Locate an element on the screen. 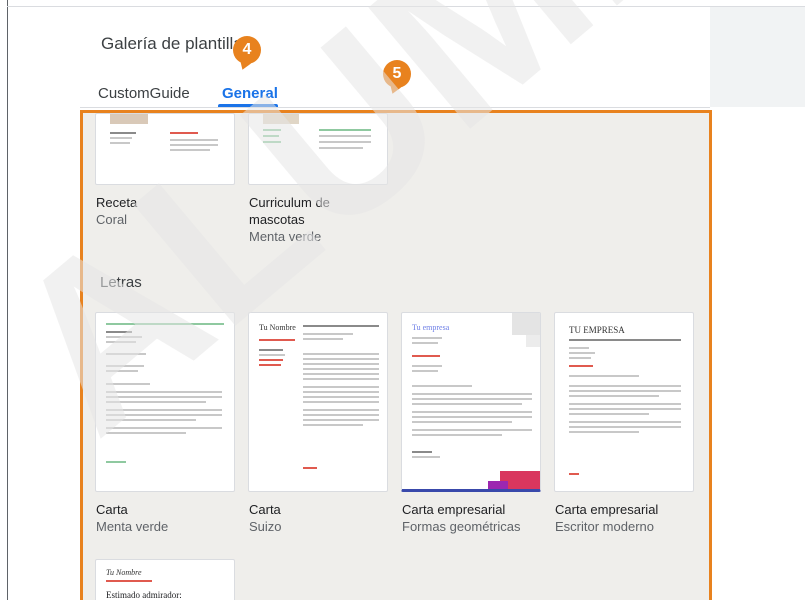 This screenshot has height=600, width=805. thumbnail-heading: Tu empresa is located at coordinates (431, 327).